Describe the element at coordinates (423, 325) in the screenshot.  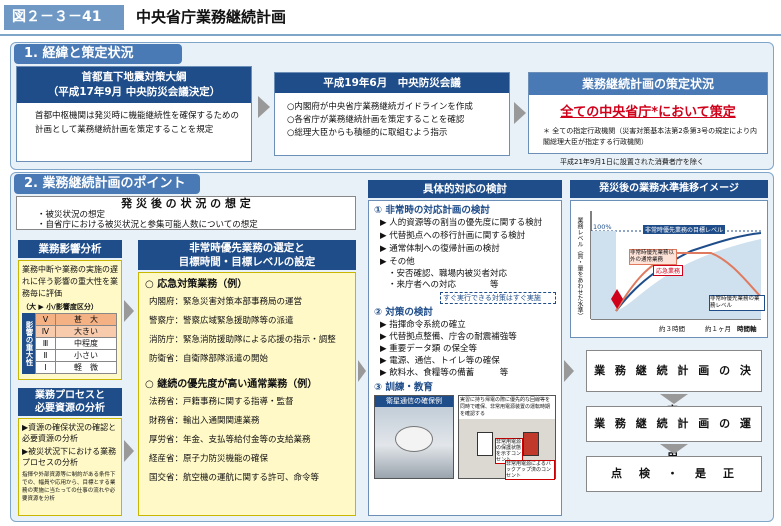
I see `measure-item: ▶ 指揮命令系統の確立` at that location.